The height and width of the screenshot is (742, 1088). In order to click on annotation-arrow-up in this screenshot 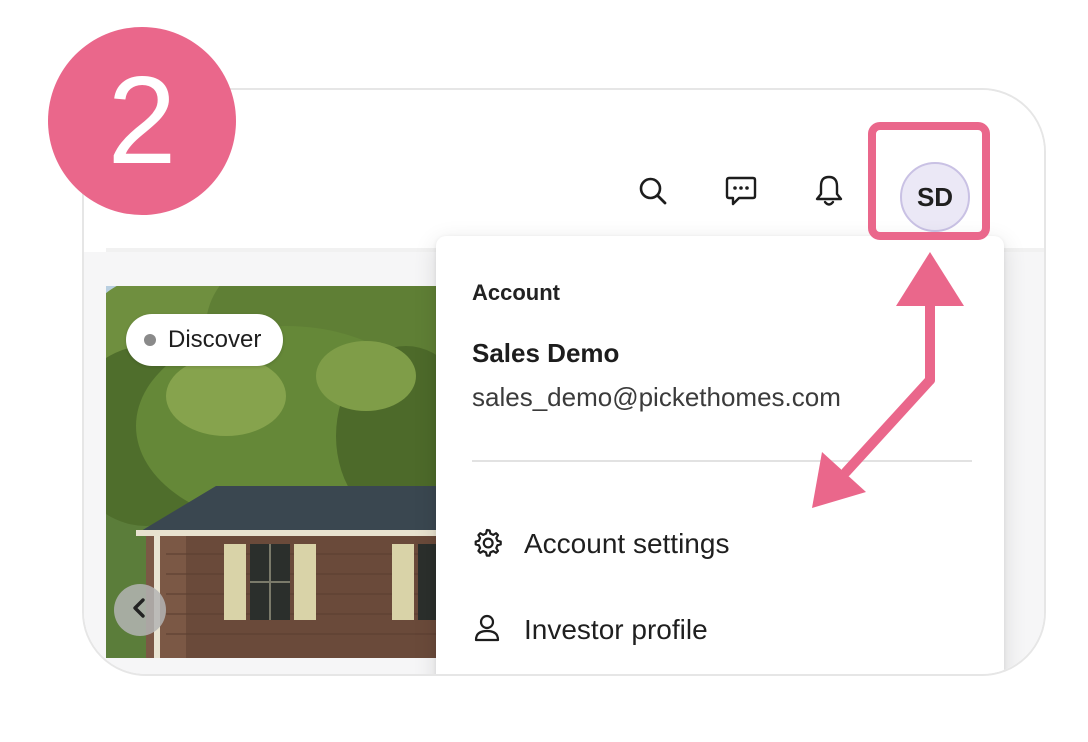, I will do `click(930, 318)`.